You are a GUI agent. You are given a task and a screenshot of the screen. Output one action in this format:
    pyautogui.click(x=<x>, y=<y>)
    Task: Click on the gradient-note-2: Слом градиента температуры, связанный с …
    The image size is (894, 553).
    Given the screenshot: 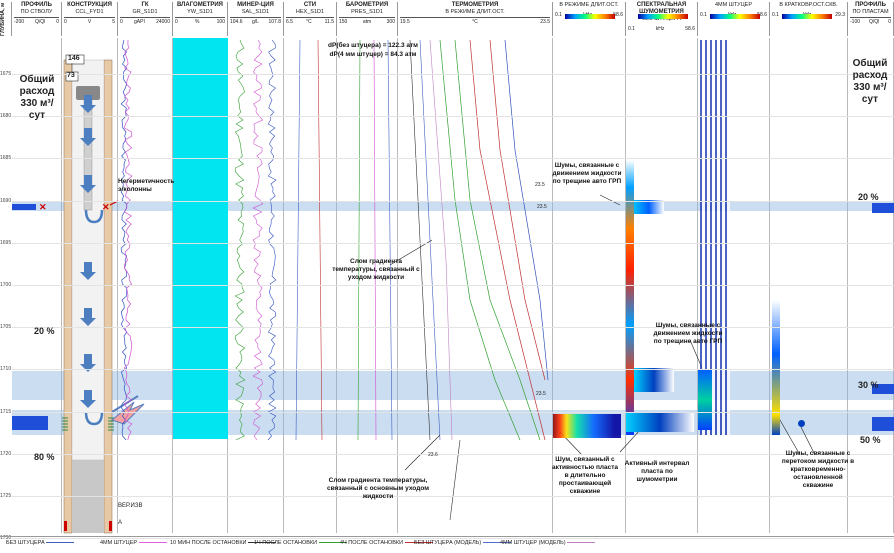 What is the action you would take?
    pyautogui.click(x=378, y=488)
    